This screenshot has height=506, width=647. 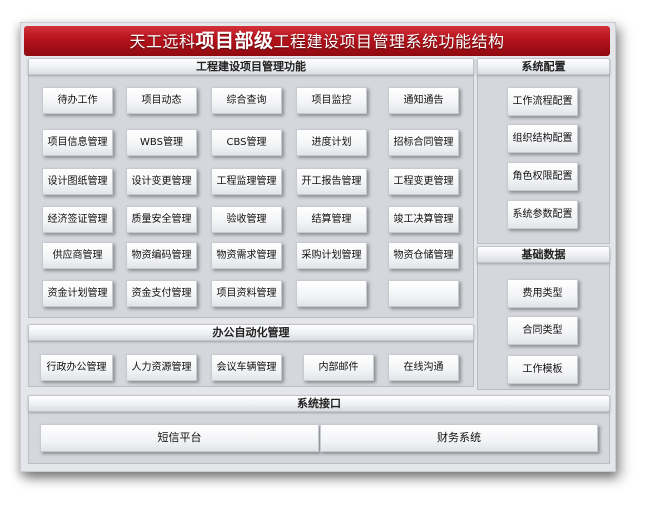 I want to click on function-button: 项目监控, so click(x=331, y=100).